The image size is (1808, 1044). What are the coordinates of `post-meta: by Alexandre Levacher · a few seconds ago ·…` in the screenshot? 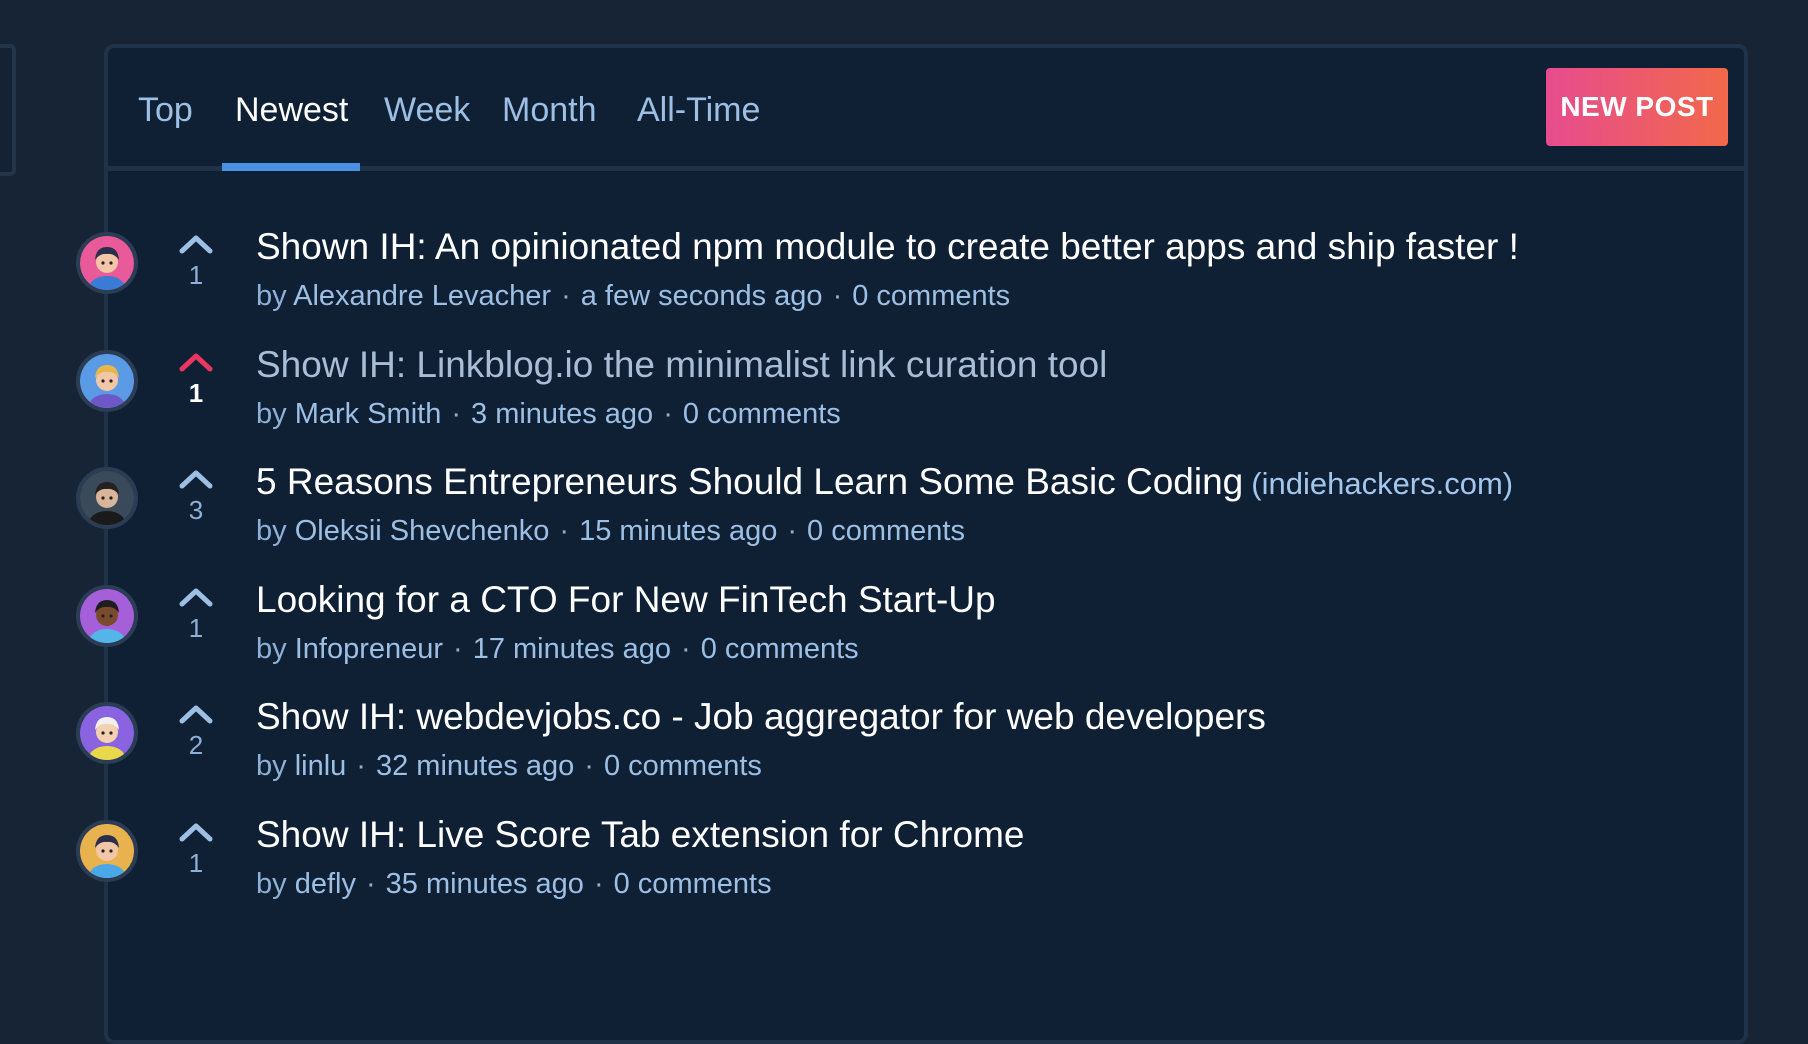 It's located at (633, 296).